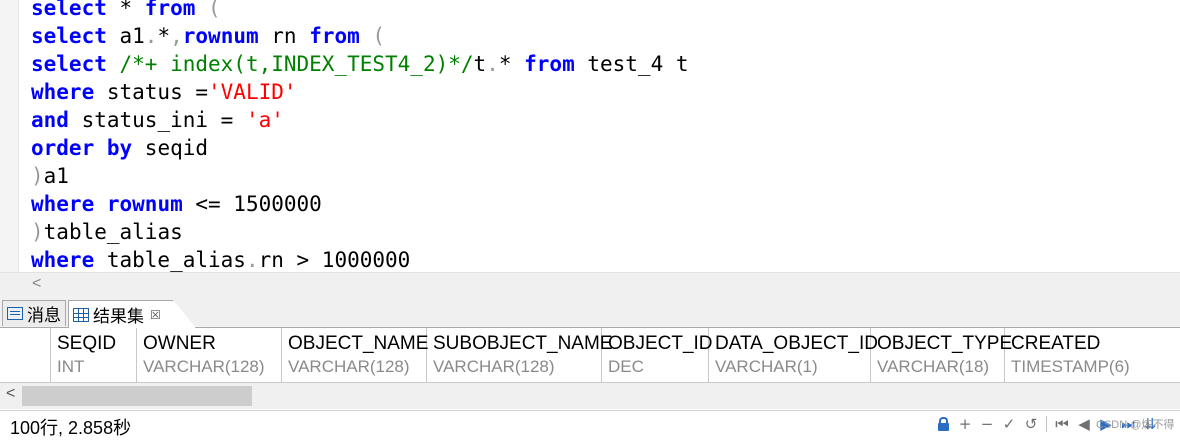 The width and height of the screenshot is (1180, 440). I want to click on close-tab-icon: ☒, so click(155, 315).